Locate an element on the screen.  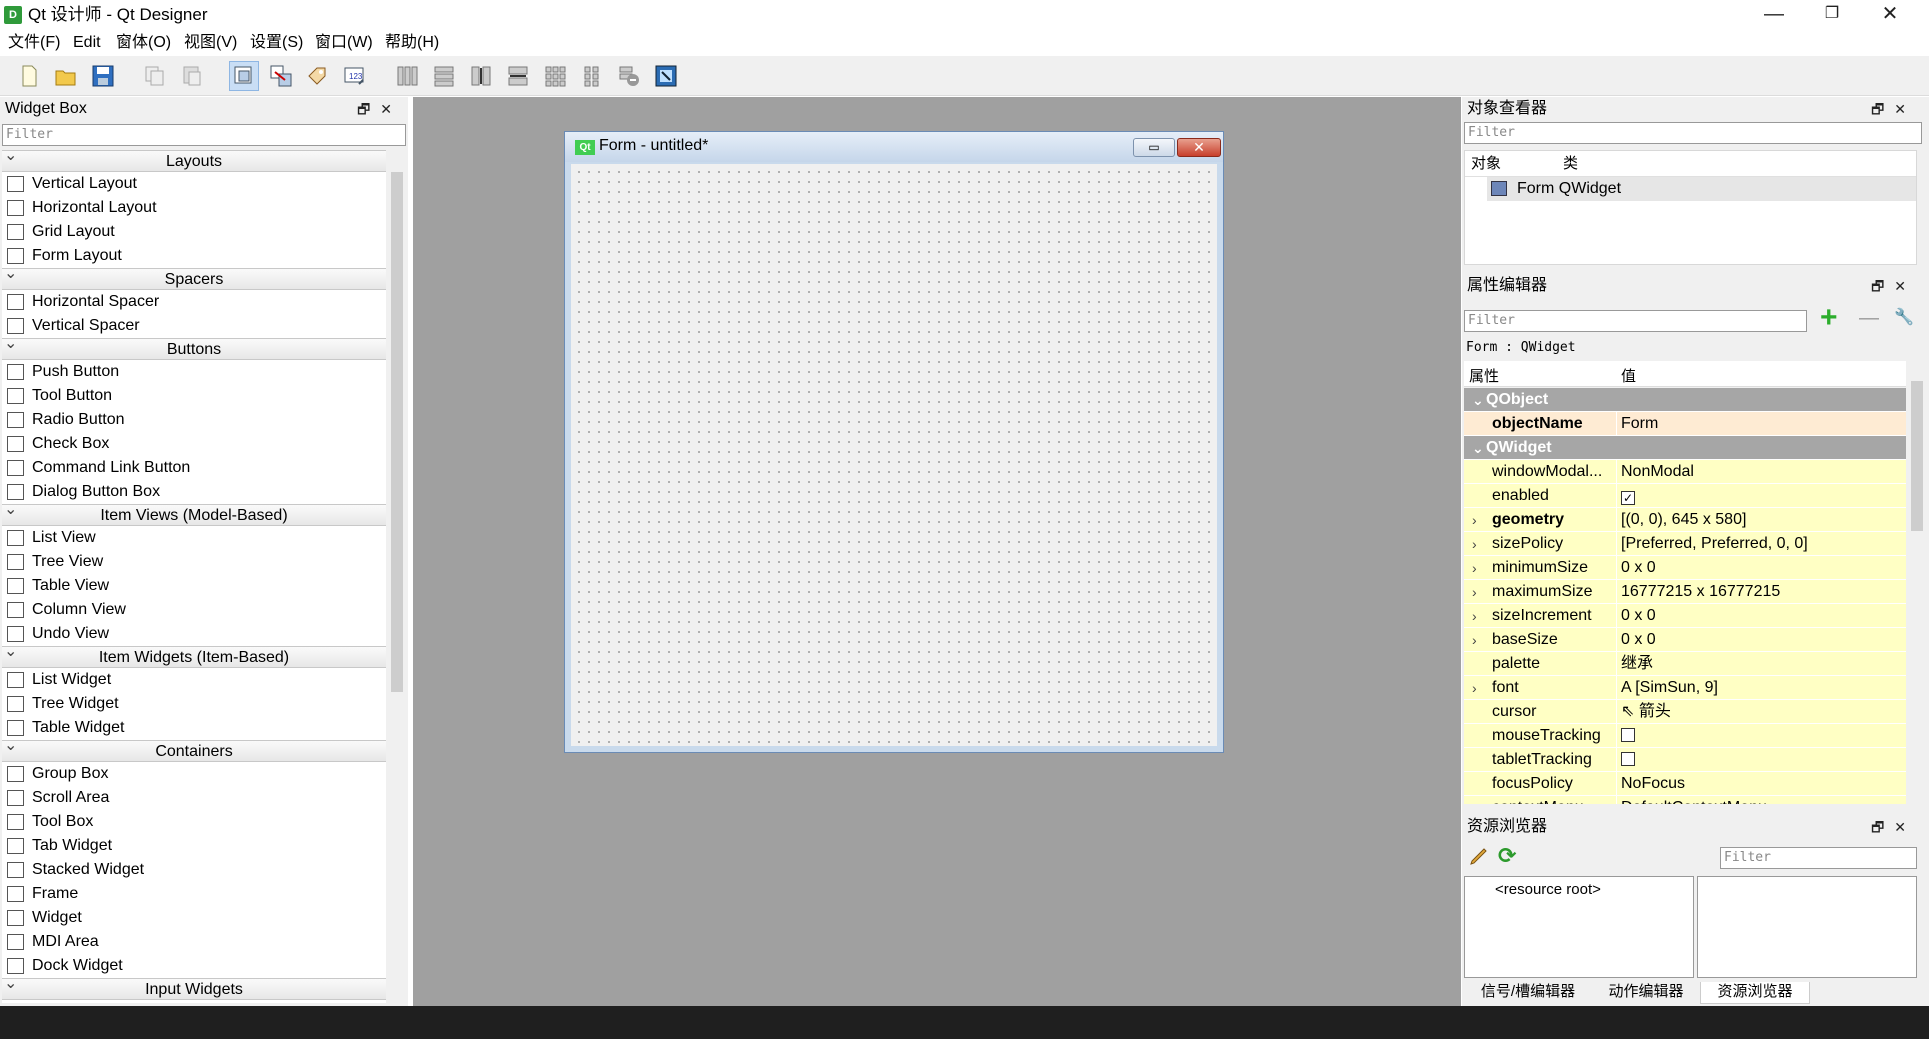
edit-widgets-icon is located at coordinates (244, 76).